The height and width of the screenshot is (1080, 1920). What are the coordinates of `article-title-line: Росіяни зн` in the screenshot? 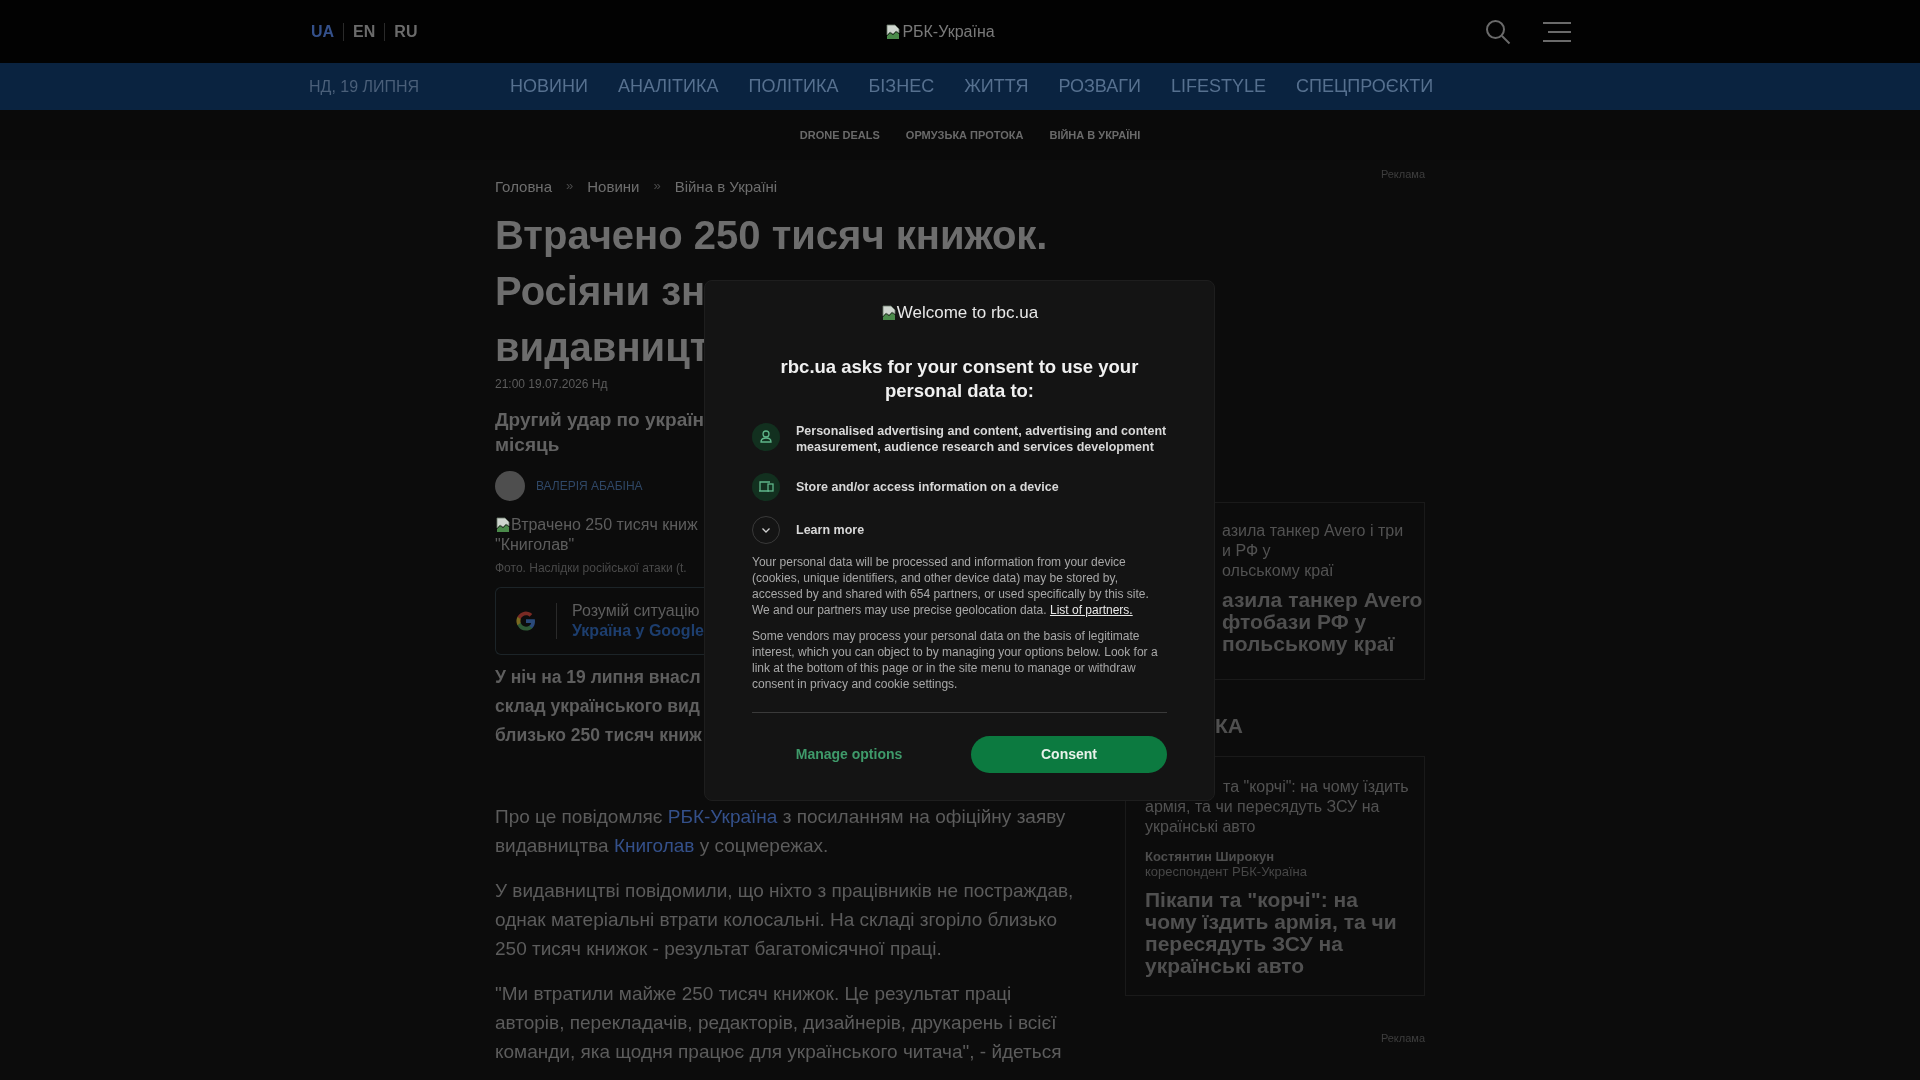 It's located at (600, 291).